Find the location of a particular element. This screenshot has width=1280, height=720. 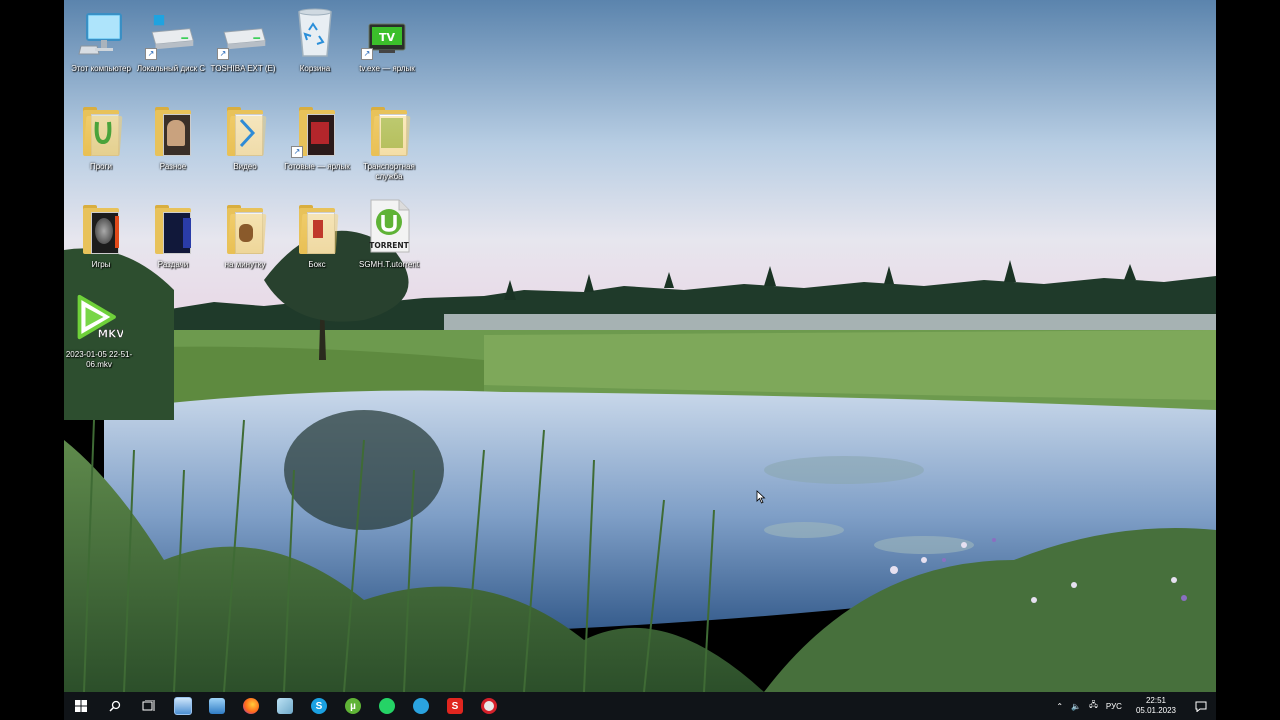

taskbar-app-adobe: S is located at coordinates (455, 706).